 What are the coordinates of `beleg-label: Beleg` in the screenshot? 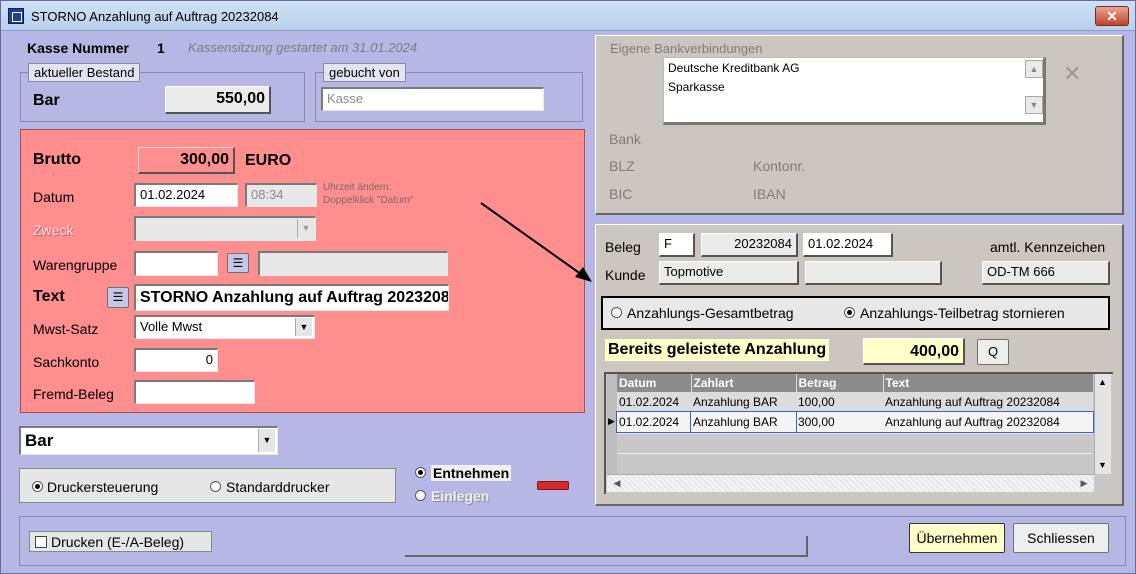 It's located at (623, 247).